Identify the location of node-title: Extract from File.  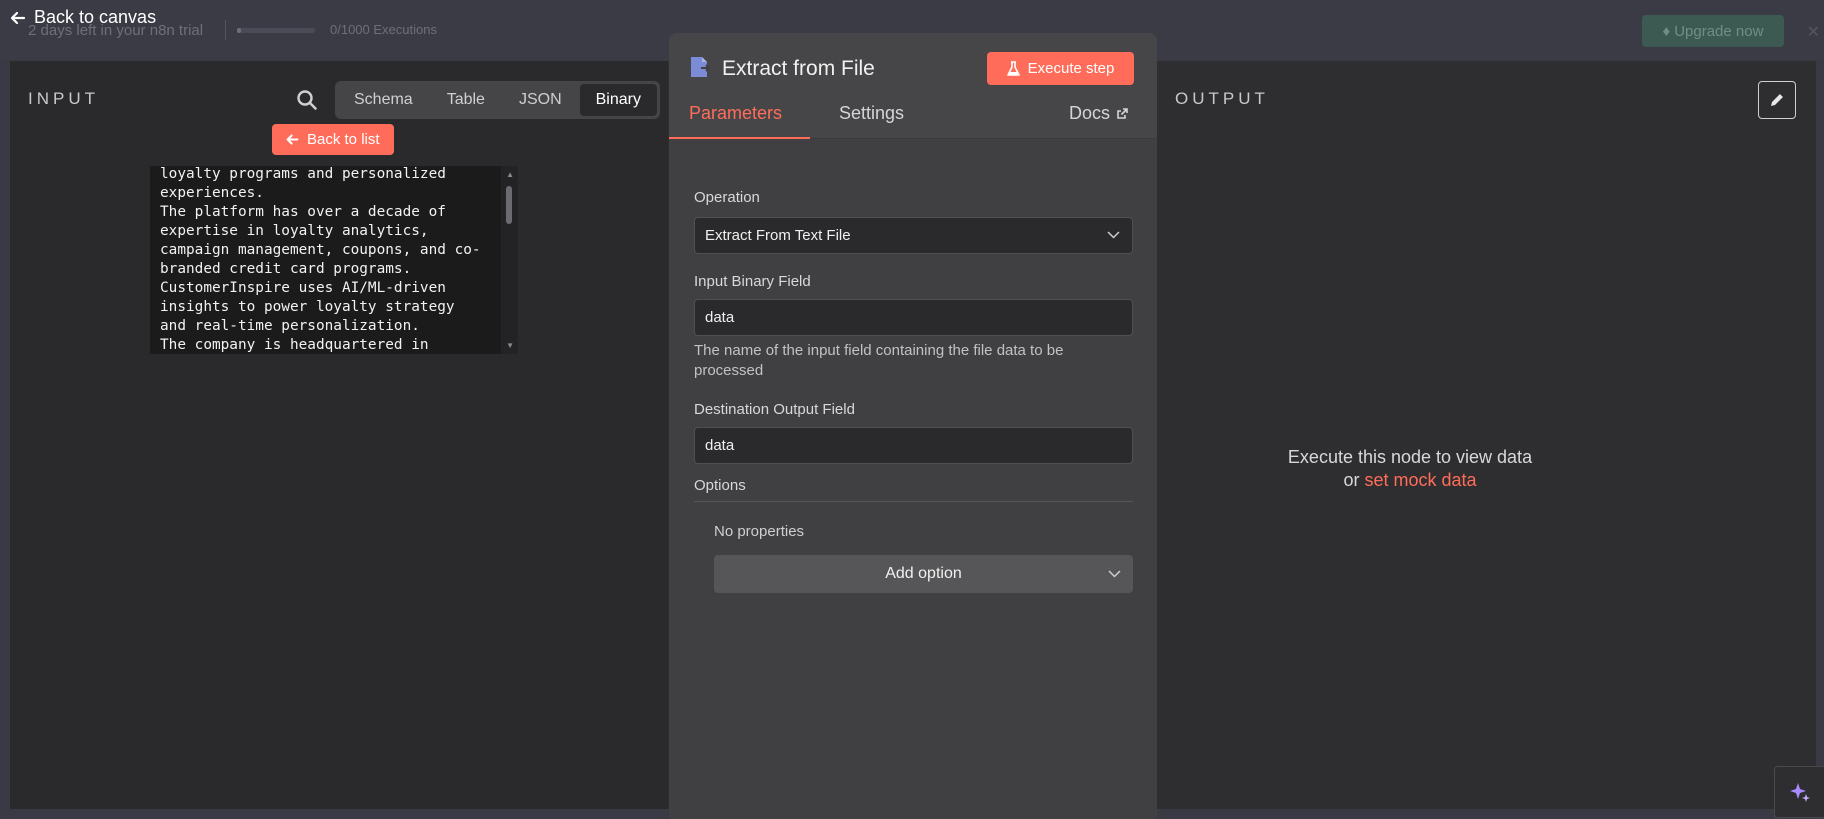
(798, 68).